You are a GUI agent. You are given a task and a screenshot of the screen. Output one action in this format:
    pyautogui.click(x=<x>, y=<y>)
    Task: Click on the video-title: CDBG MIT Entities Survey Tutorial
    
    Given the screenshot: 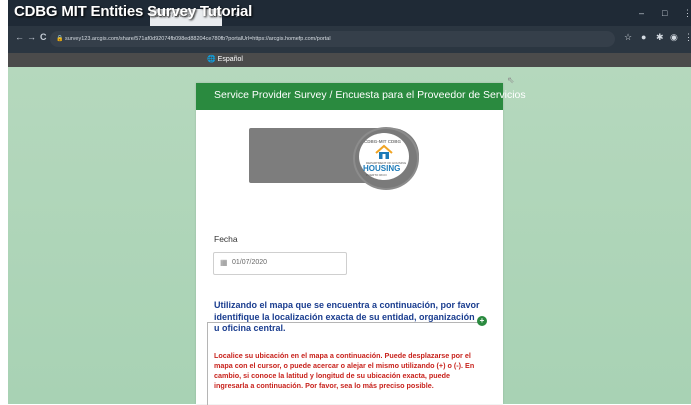 What is the action you would take?
    pyautogui.click(x=133, y=11)
    